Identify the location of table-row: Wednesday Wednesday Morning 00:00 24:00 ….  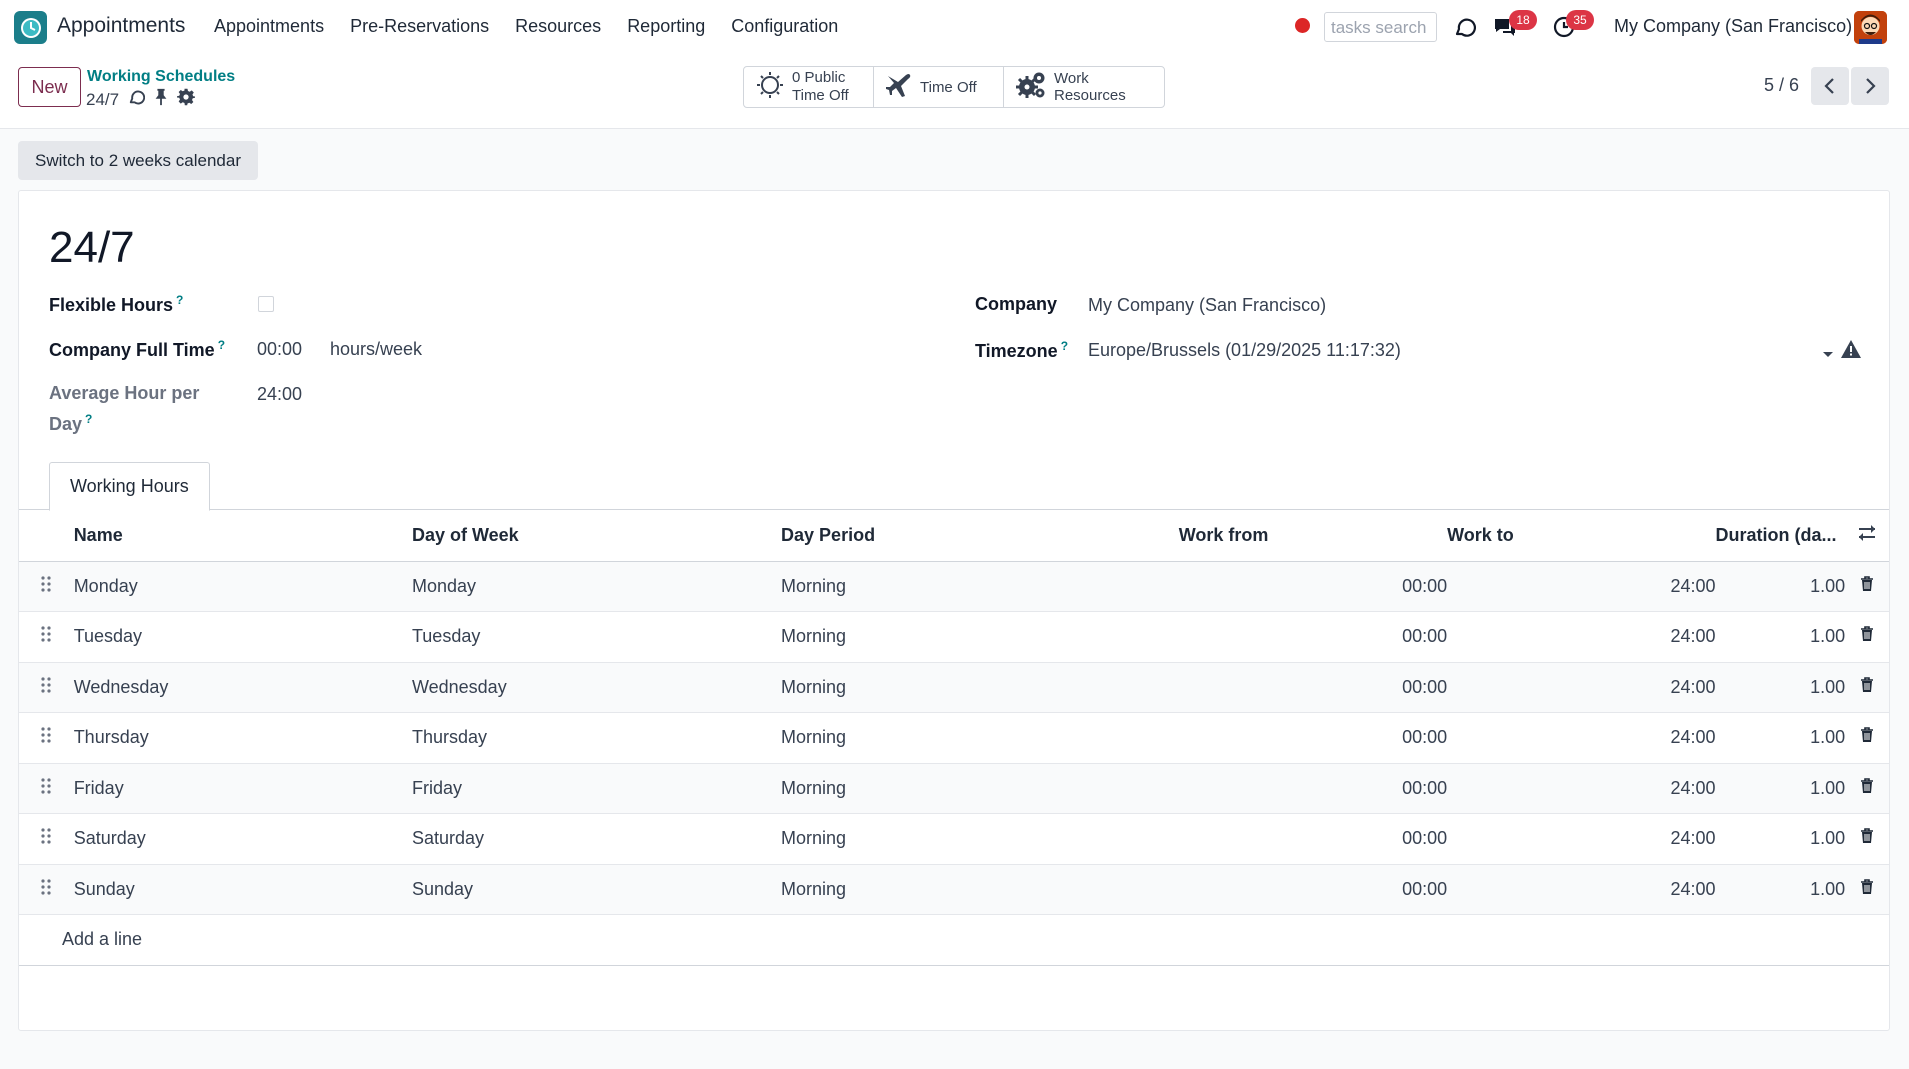
(954, 687).